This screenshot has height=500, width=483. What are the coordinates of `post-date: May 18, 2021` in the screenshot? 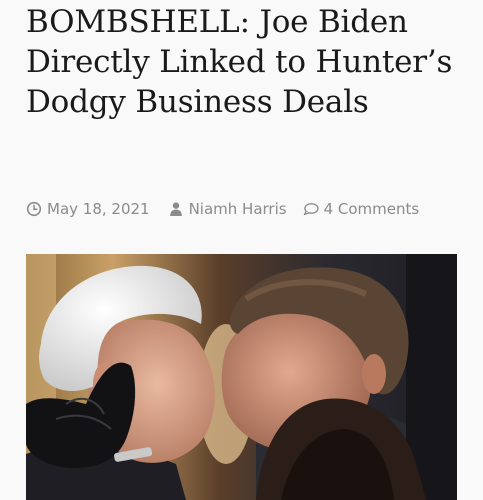 It's located at (88, 209).